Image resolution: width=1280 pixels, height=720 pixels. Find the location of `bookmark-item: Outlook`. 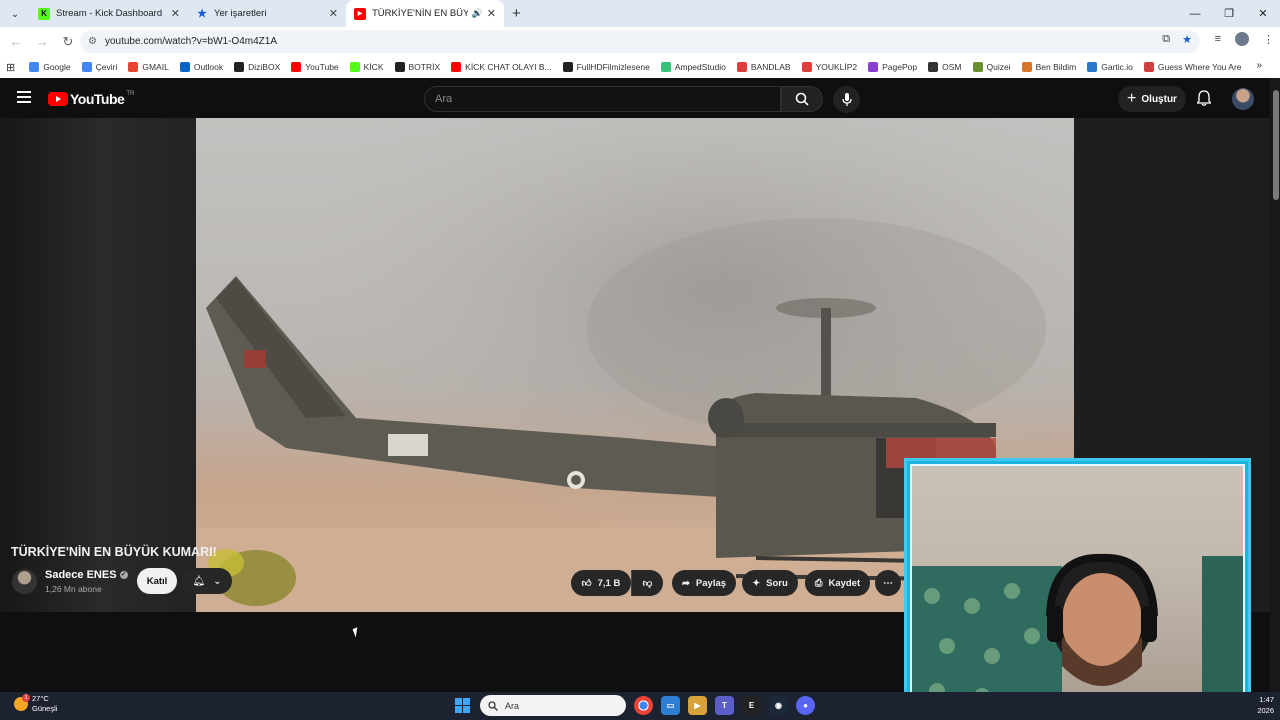

bookmark-item: Outlook is located at coordinates (201, 67).